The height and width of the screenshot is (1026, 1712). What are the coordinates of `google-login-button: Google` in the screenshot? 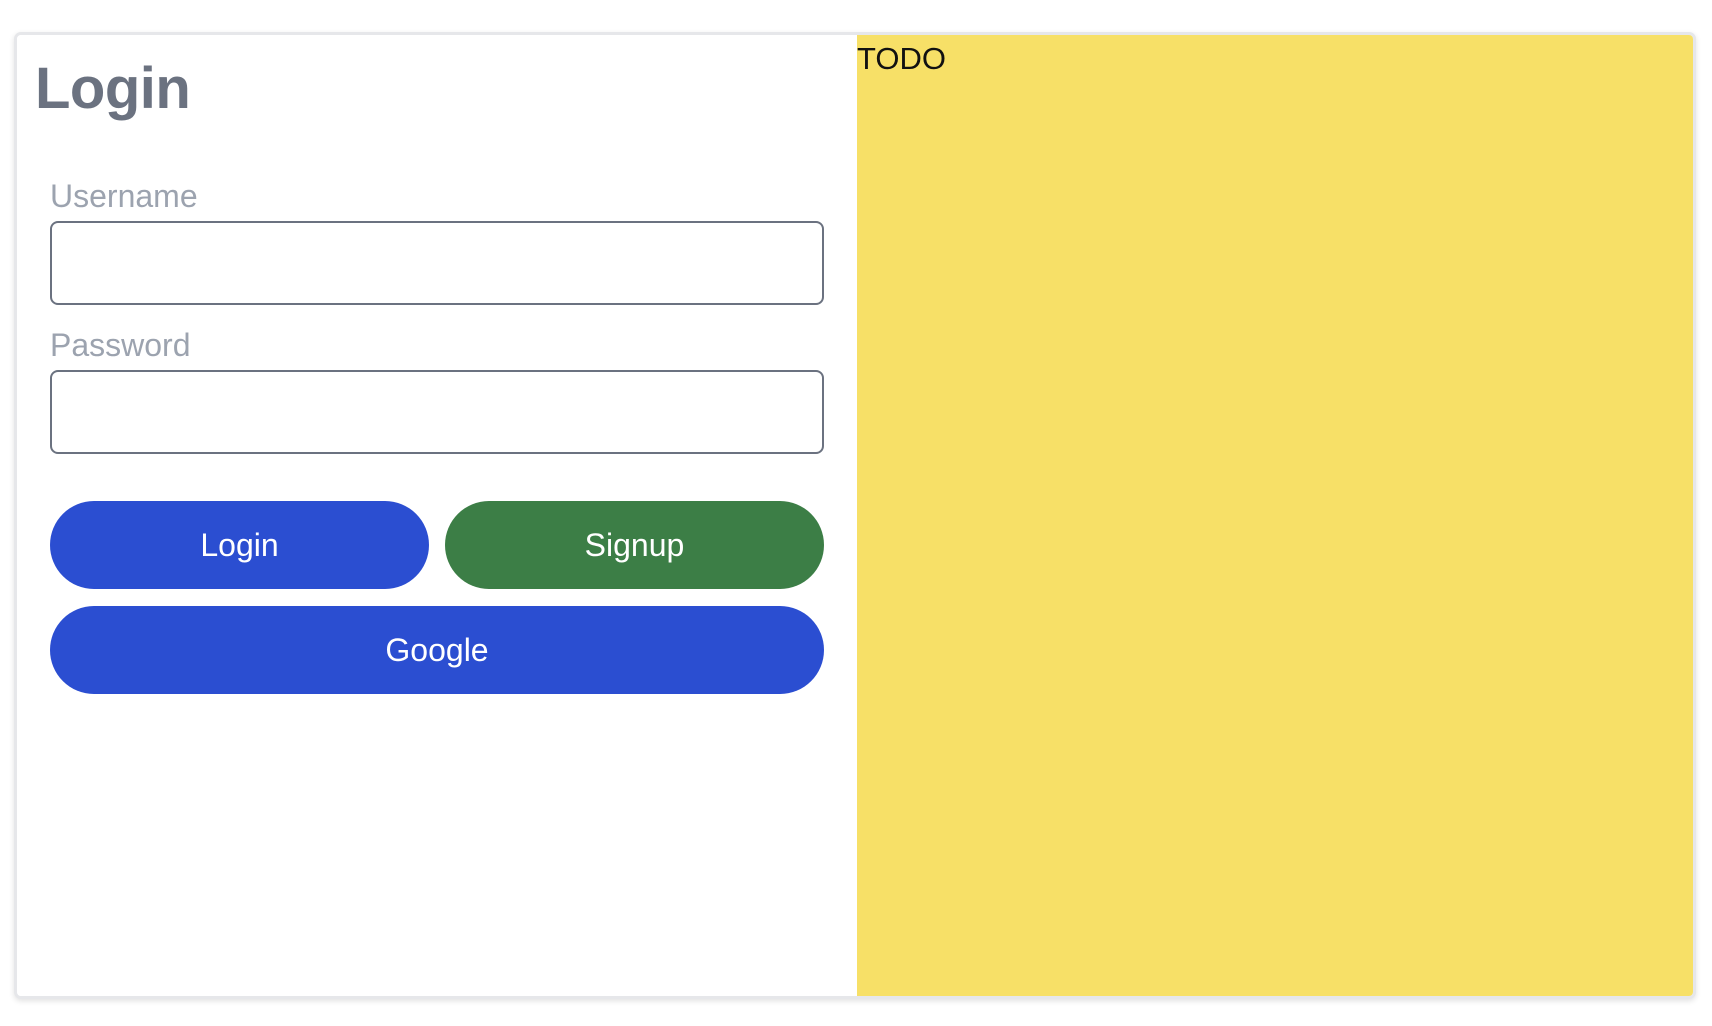 It's located at (437, 650).